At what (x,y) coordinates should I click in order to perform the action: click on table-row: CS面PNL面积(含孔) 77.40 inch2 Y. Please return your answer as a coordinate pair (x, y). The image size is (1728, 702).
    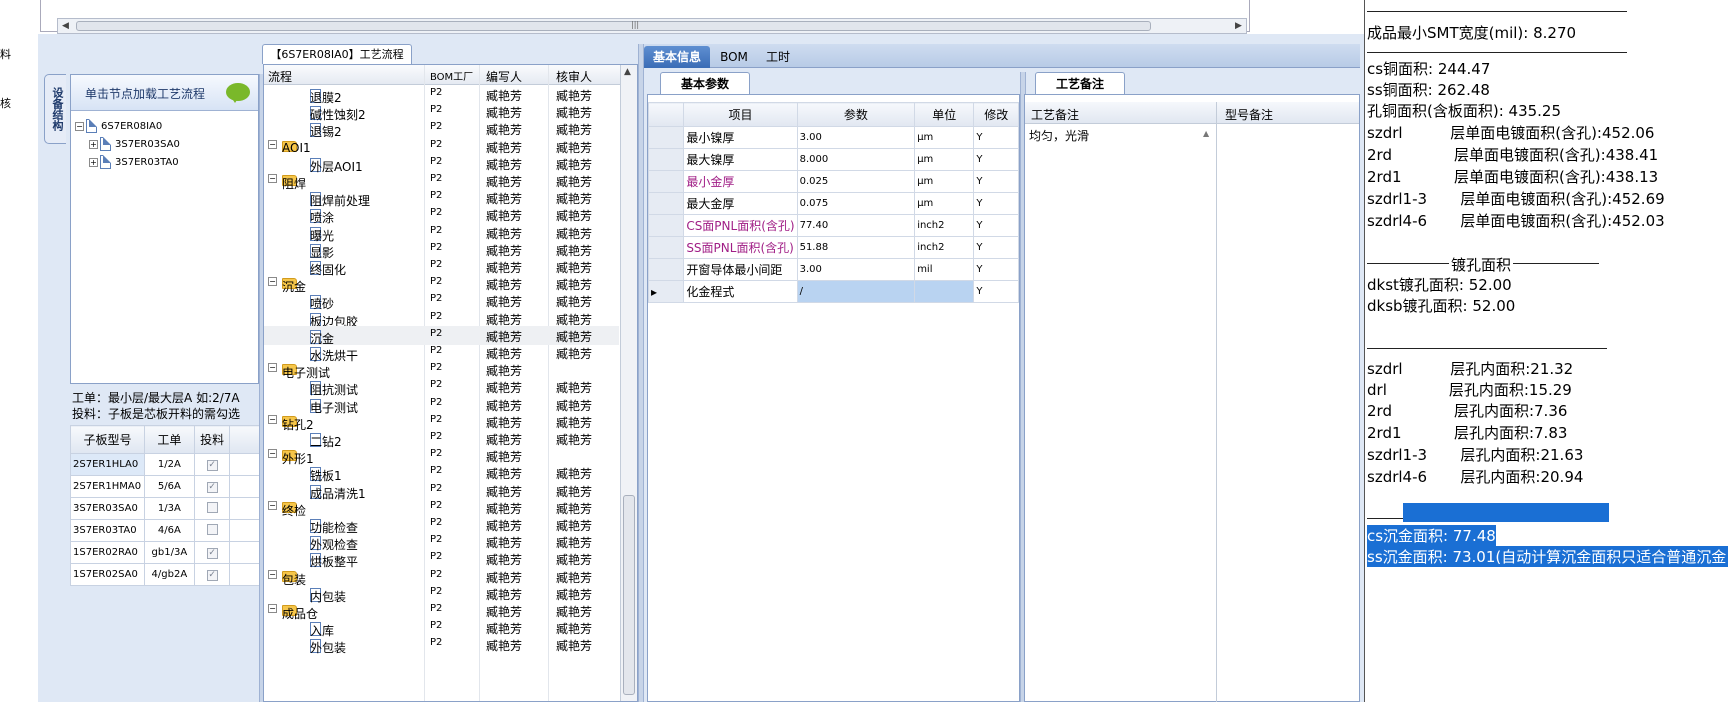
    Looking at the image, I should click on (833, 225).